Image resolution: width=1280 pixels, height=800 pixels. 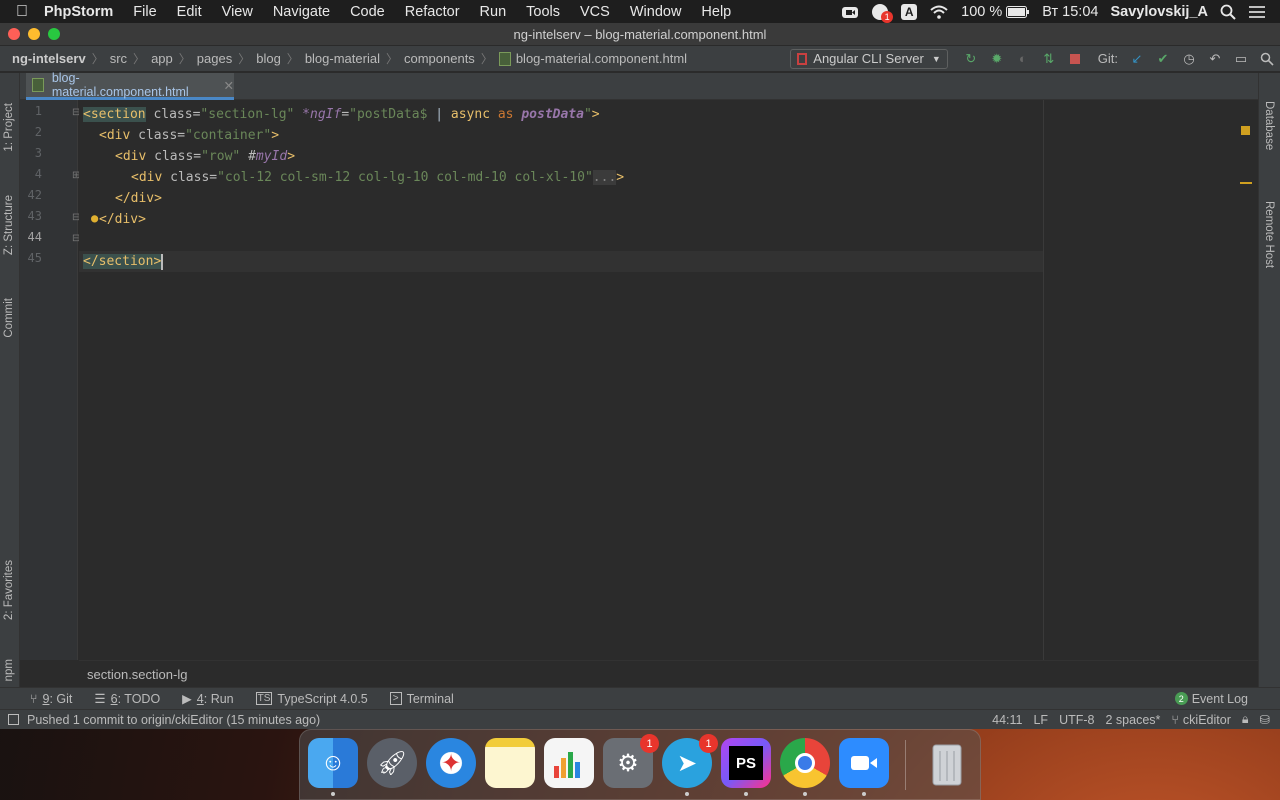 I want to click on battery-percent: 100 %, so click(x=981, y=12).